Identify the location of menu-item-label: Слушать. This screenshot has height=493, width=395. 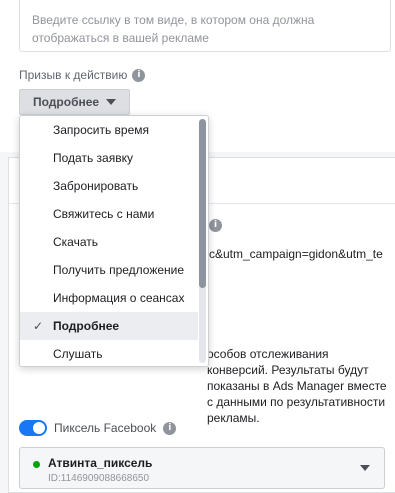
(78, 354).